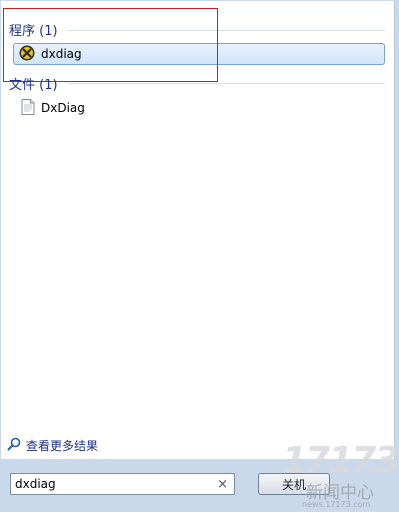 Image resolution: width=399 pixels, height=512 pixels. I want to click on see-more-results-label: 查看更多结果, so click(62, 446).